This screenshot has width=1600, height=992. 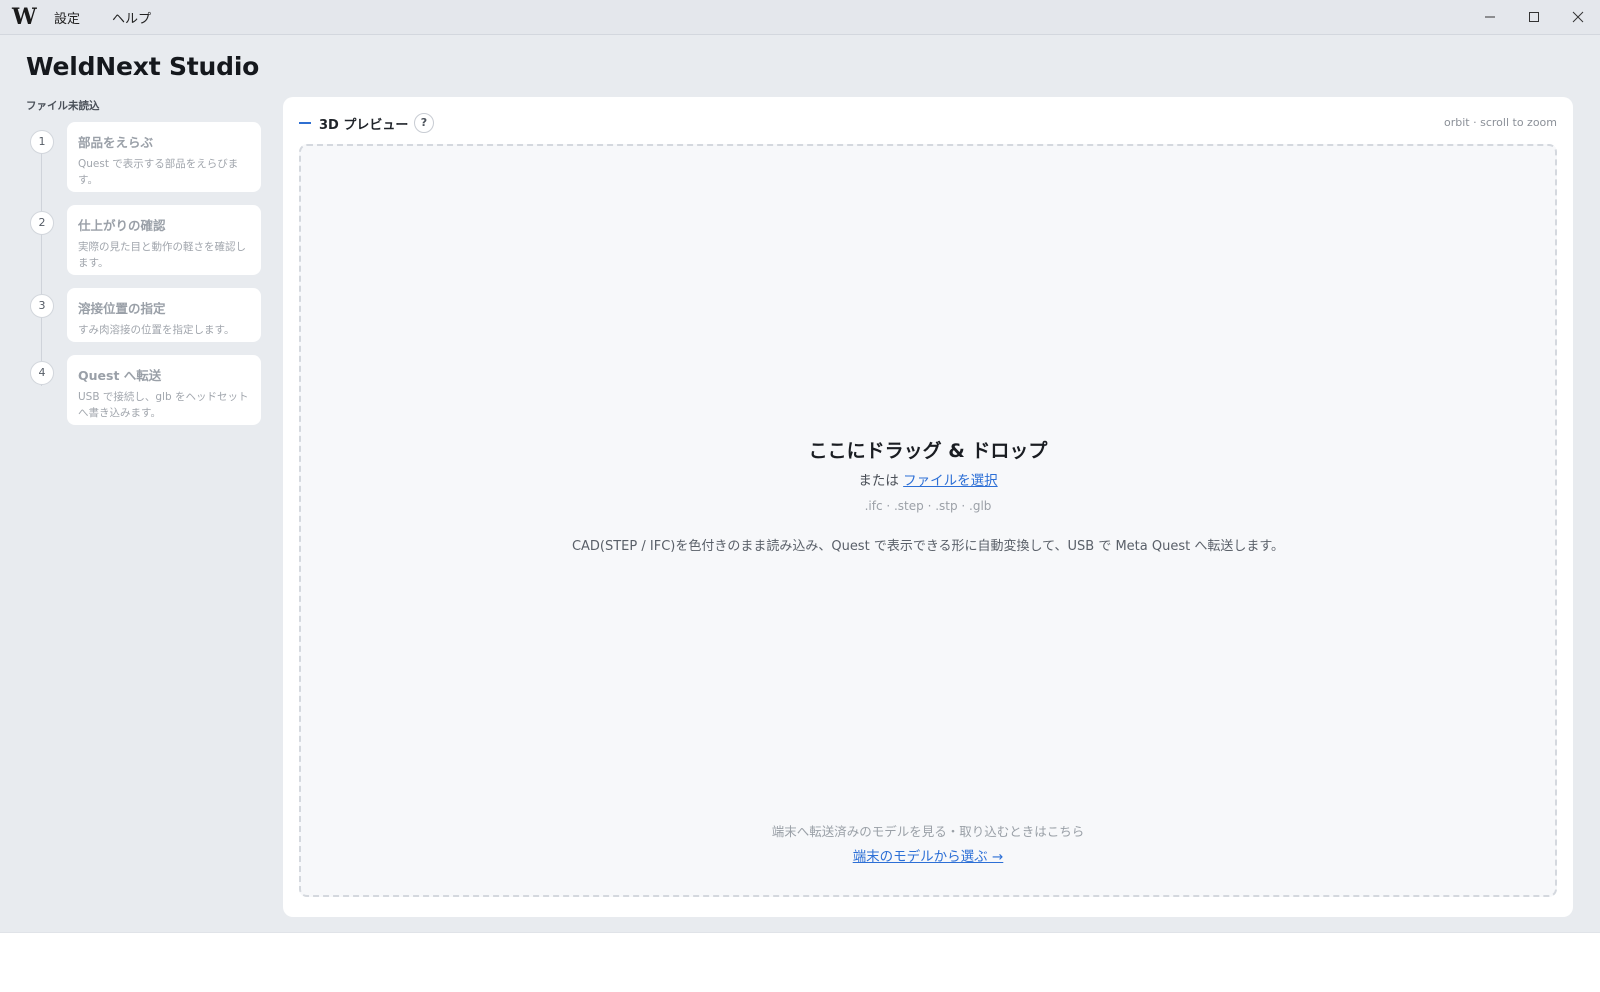 What do you see at coordinates (24, 17) in the screenshot?
I see `app-logo-icon: W` at bounding box center [24, 17].